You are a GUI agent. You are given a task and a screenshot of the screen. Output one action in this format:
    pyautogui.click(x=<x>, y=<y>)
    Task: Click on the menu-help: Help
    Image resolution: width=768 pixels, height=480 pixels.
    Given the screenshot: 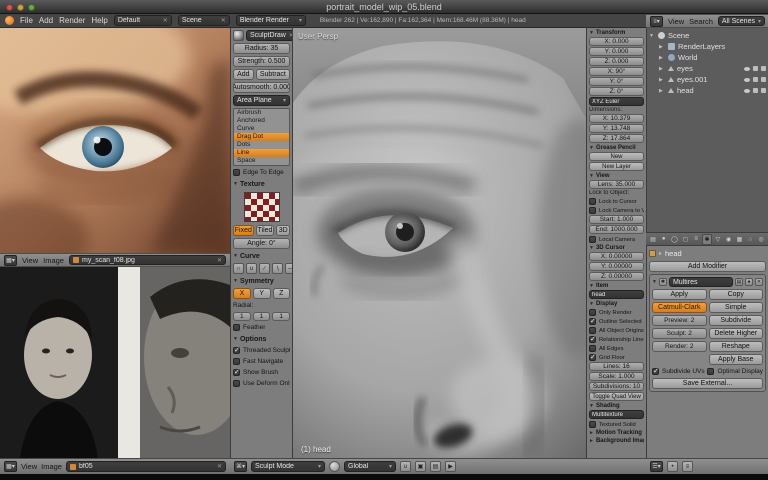 What is the action you would take?
    pyautogui.click(x=99, y=20)
    